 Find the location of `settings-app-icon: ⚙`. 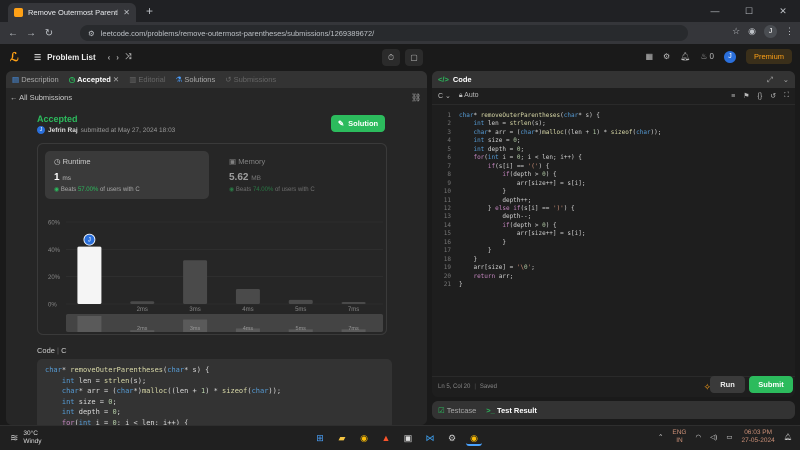

settings-app-icon: ⚙ is located at coordinates (452, 438).